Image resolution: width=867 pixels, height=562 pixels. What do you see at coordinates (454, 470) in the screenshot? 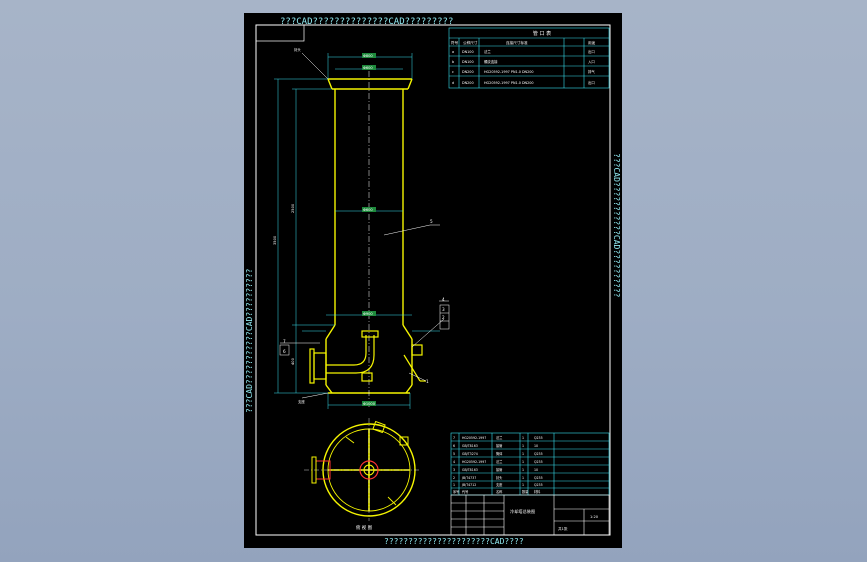
I see `part-row-3-no: 3` at bounding box center [454, 470].